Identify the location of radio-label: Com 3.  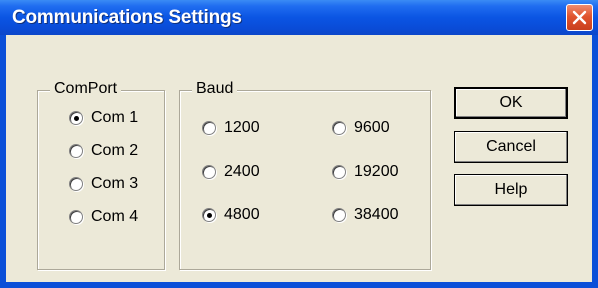
(115, 183).